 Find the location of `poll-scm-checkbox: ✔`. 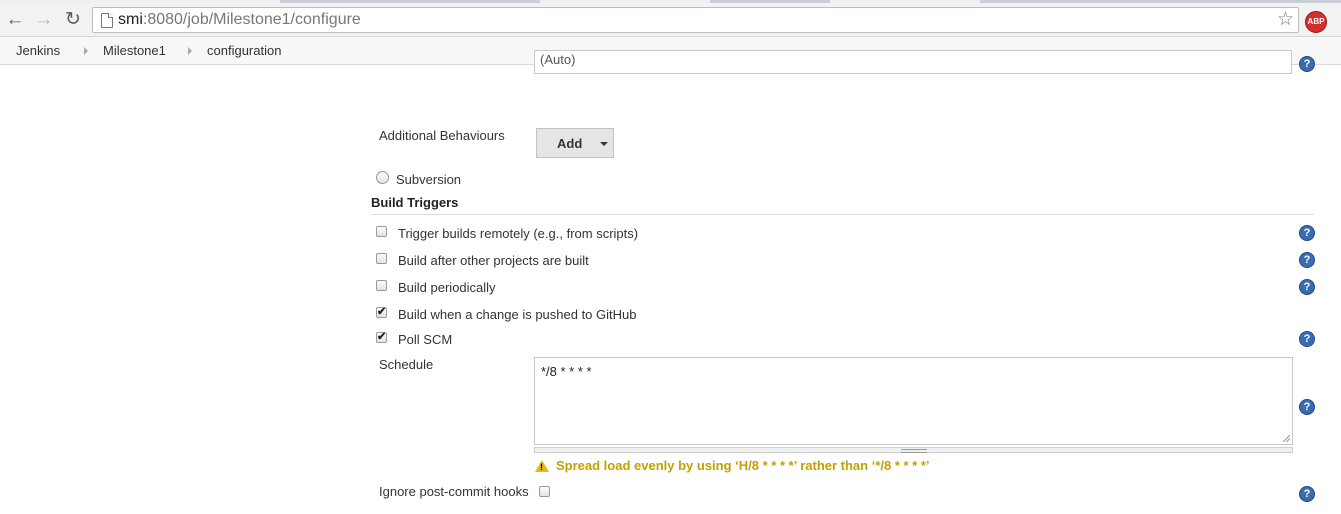

poll-scm-checkbox: ✔ is located at coordinates (381, 337).